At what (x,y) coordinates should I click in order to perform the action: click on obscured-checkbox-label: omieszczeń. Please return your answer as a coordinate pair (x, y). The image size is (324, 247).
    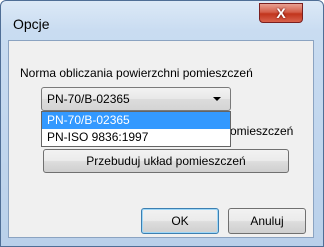
    Looking at the image, I should click on (262, 131).